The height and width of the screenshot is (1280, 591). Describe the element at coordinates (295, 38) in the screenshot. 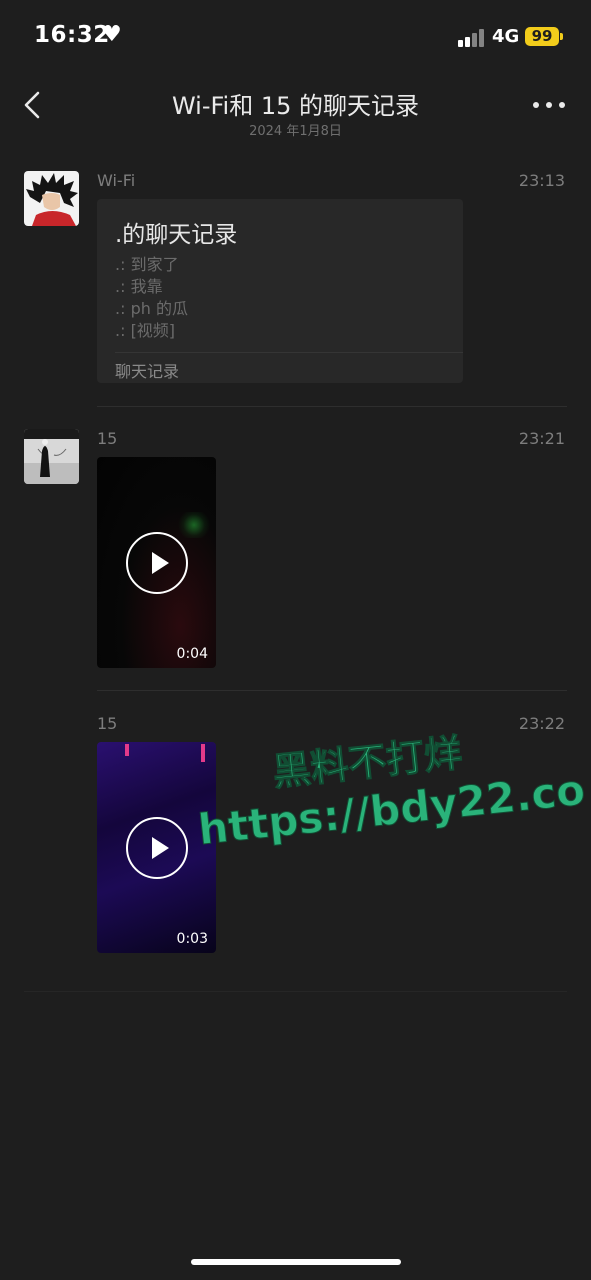

I see `status-bar: 16:32 ♥ 4G 99` at that location.